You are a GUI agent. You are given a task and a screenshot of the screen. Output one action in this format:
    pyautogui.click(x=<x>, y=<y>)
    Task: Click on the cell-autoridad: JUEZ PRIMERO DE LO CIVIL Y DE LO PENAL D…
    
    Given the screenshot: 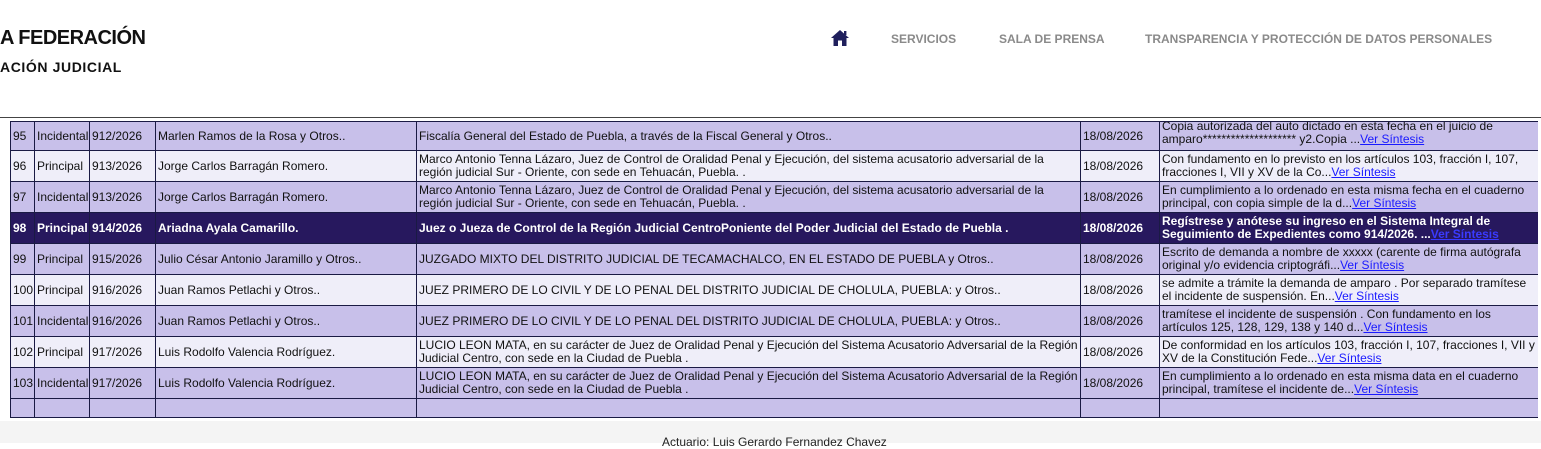 What is the action you would take?
    pyautogui.click(x=748, y=290)
    